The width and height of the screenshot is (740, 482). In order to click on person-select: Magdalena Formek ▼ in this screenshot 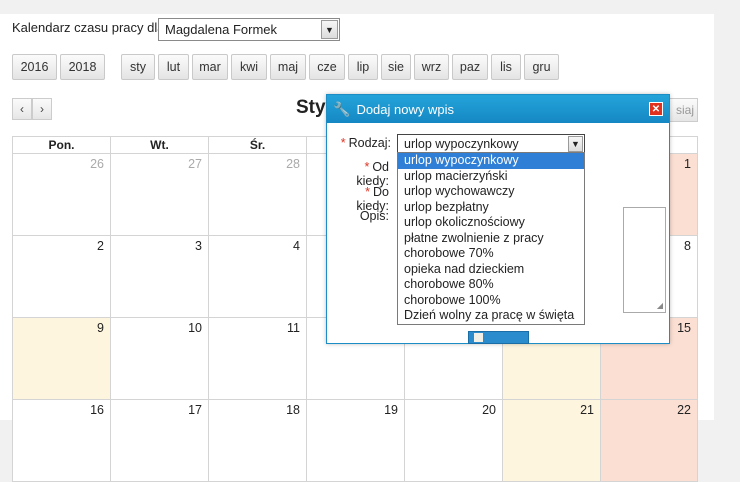, I will do `click(249, 29)`.